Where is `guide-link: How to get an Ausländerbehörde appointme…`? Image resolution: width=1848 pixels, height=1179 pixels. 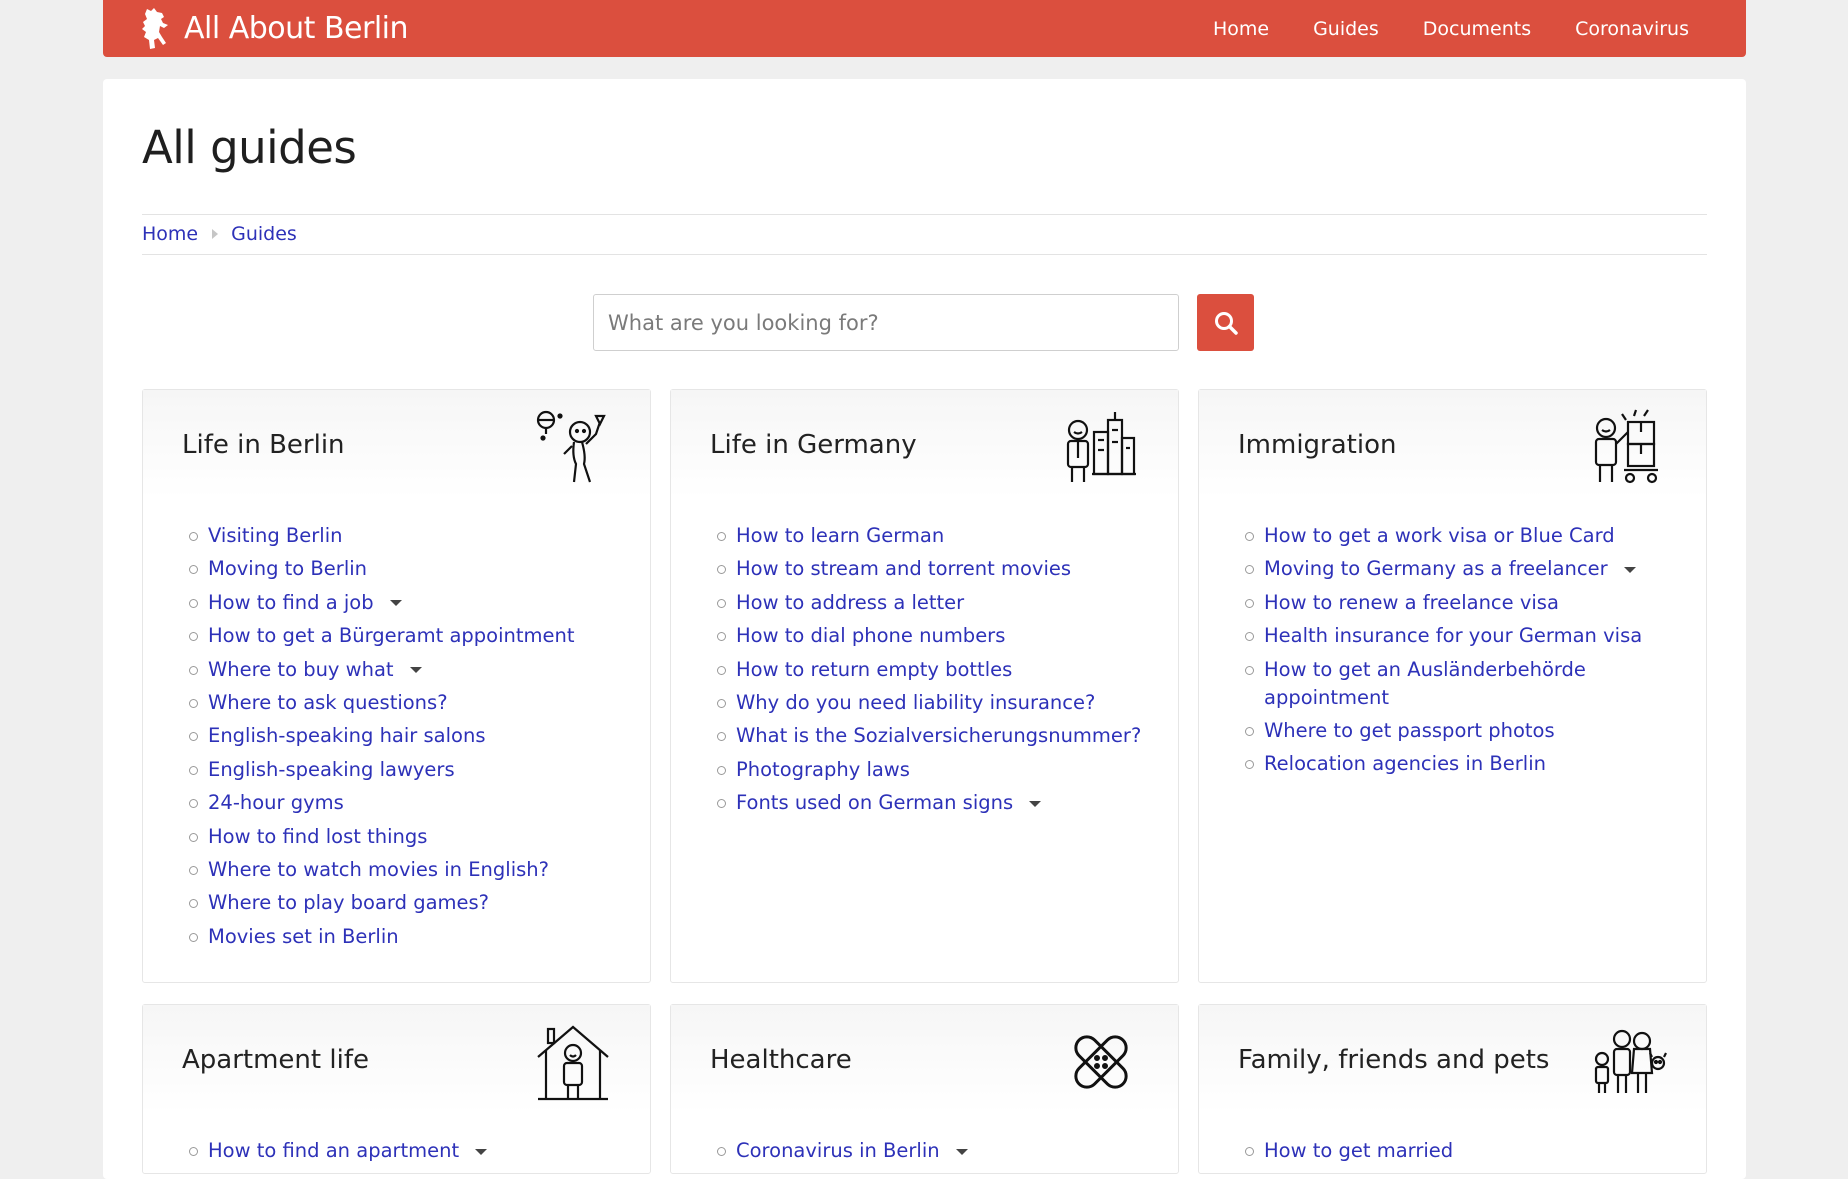
guide-link: How to get an Ausländerbehörde appointme… is located at coordinates (1425, 683).